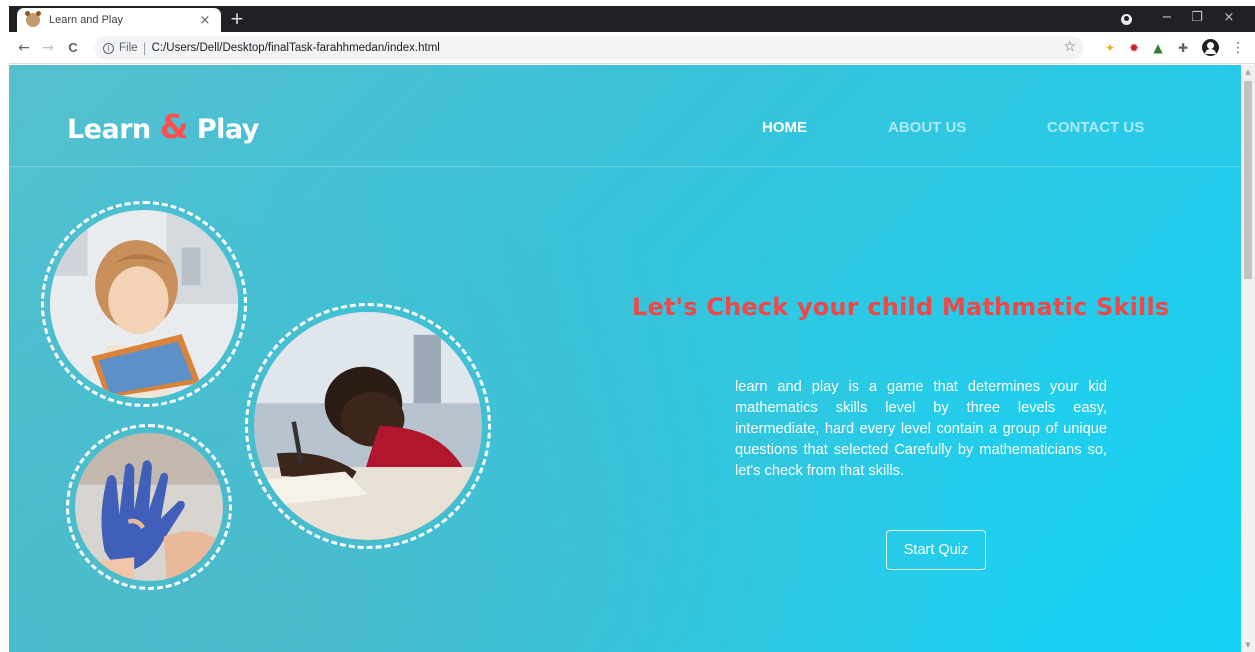 This screenshot has width=1255, height=652. I want to click on tab-close-icon: ×, so click(205, 20).